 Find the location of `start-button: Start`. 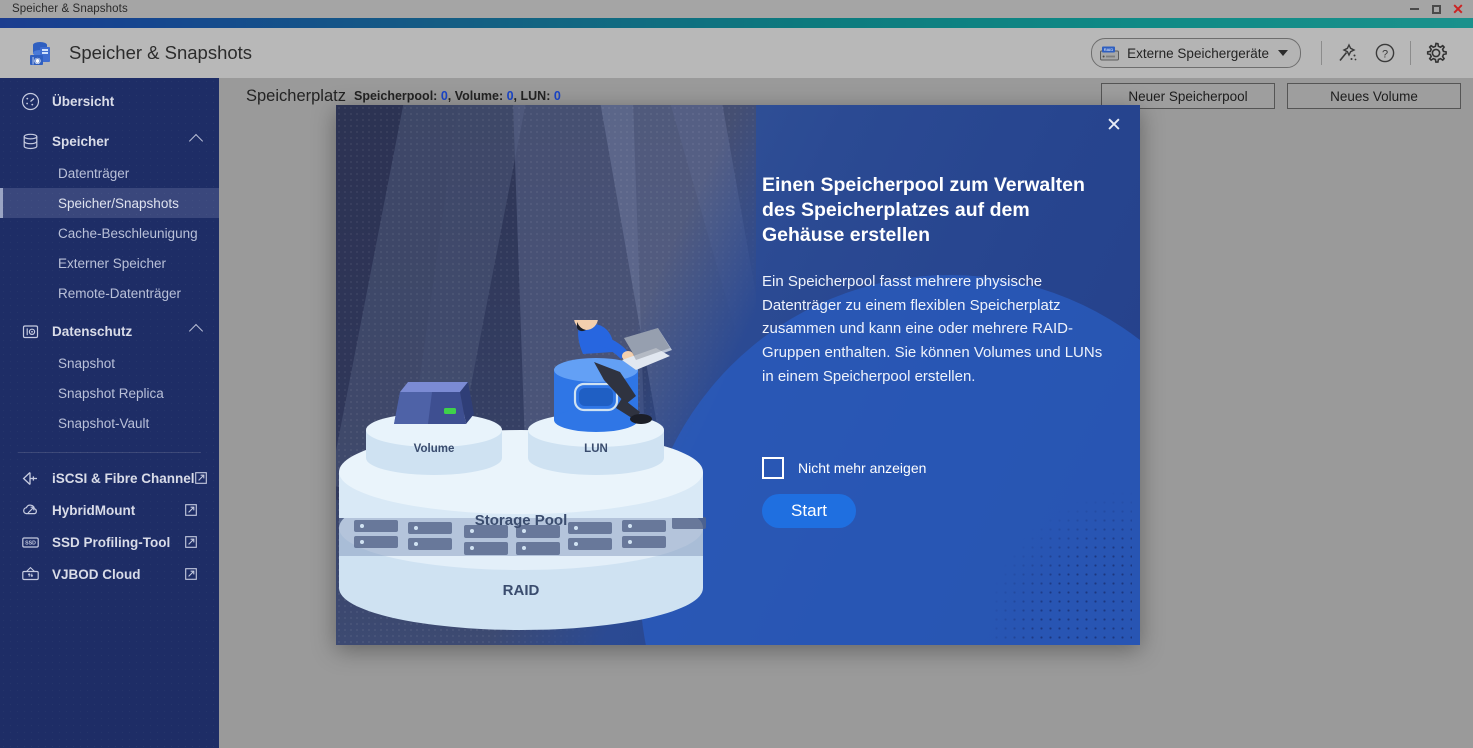

start-button: Start is located at coordinates (809, 511).